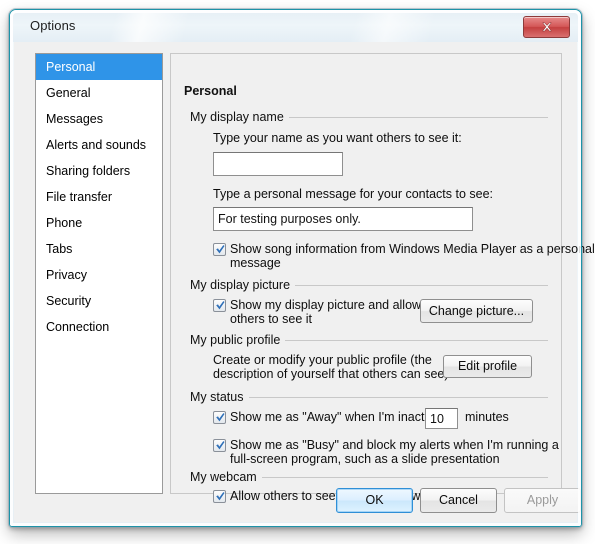  I want to click on show-display-picture-label-line2: others to see it, so click(271, 319).